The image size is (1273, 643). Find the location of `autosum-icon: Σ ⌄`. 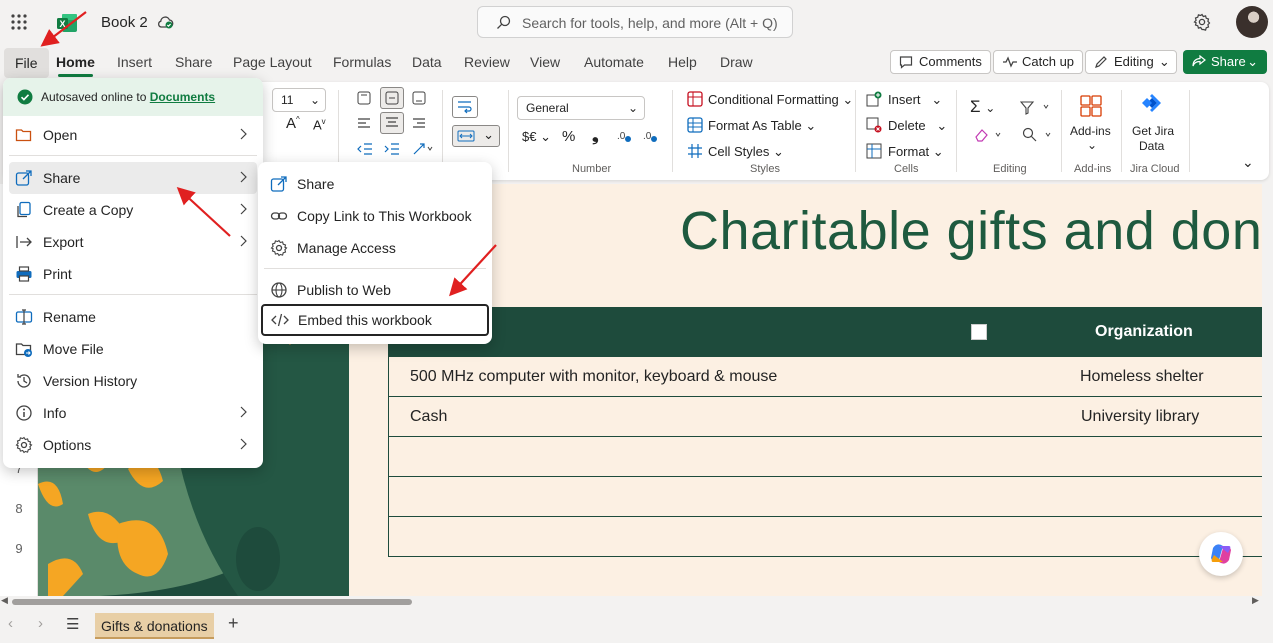

autosum-icon: Σ ⌄ is located at coordinates (982, 107).